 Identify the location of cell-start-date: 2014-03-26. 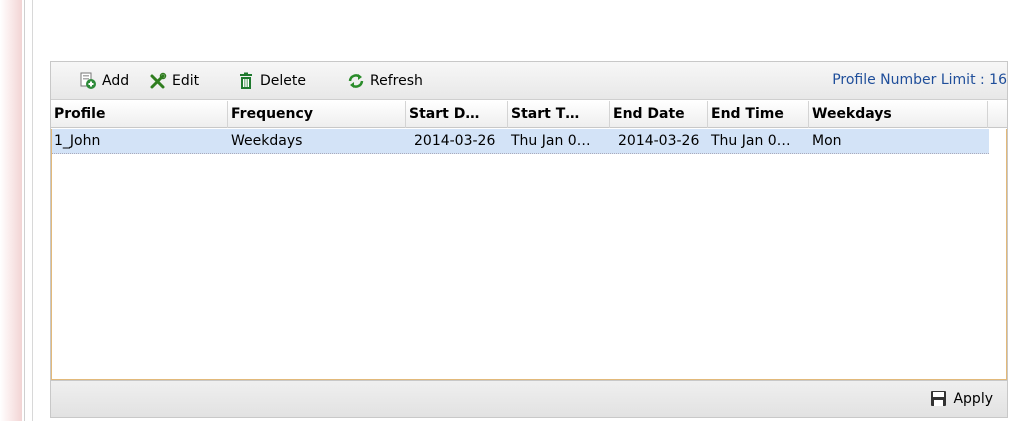
(455, 141).